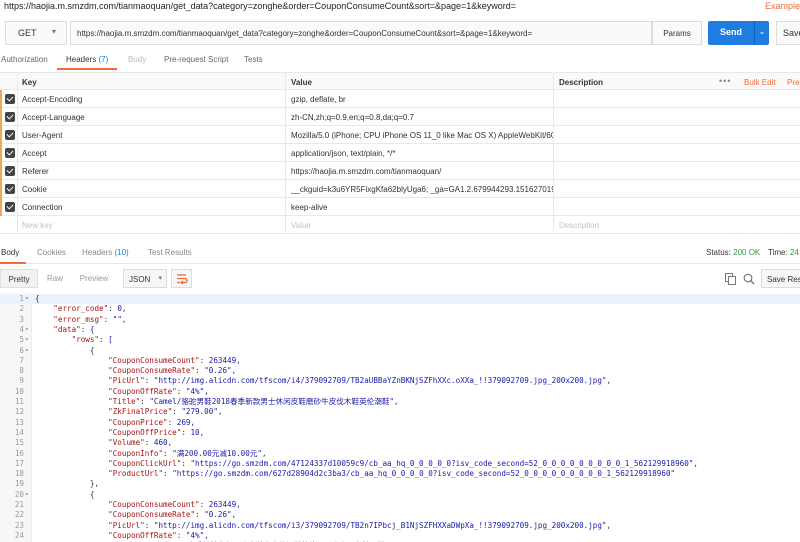 This screenshot has width=800, height=542. Describe the element at coordinates (731, 33) in the screenshot. I see `send-button: Send` at that location.